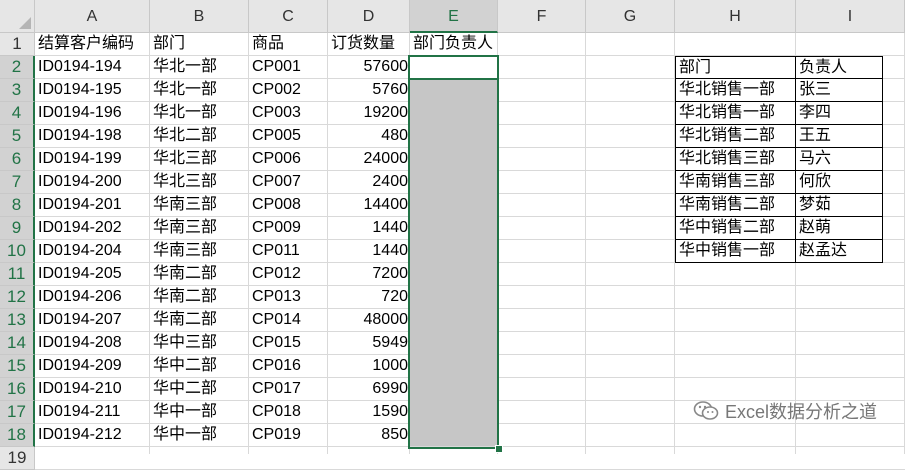  I want to click on cell-a: ID0194-201, so click(93, 205).